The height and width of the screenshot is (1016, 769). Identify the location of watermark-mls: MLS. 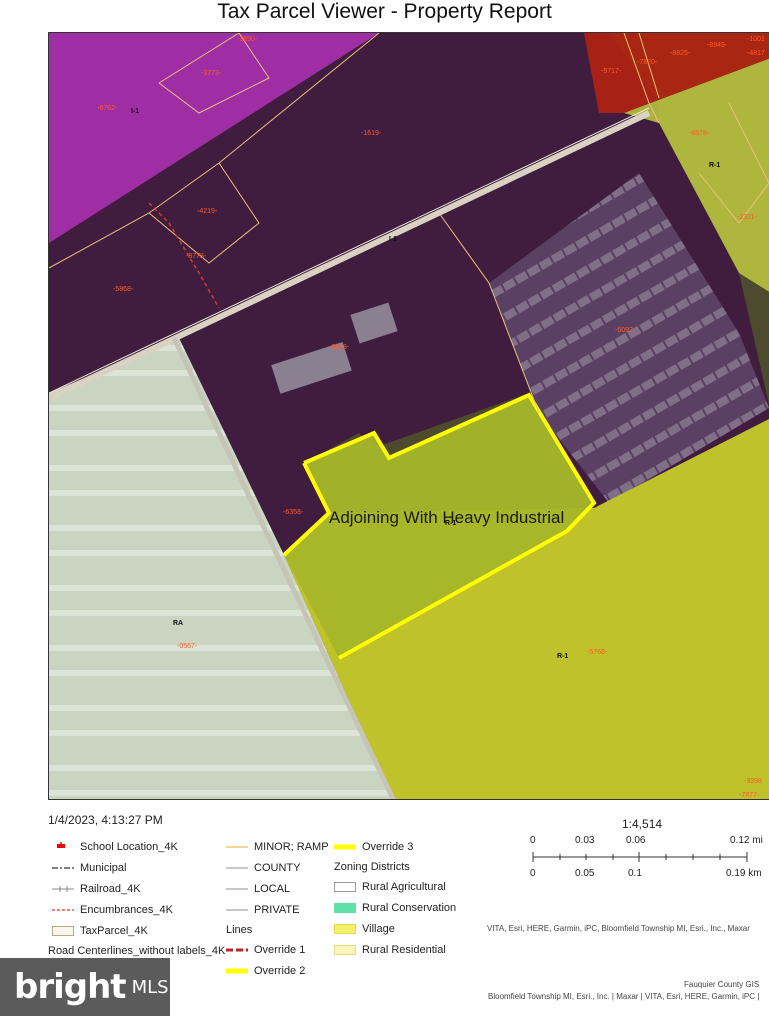
(150, 987).